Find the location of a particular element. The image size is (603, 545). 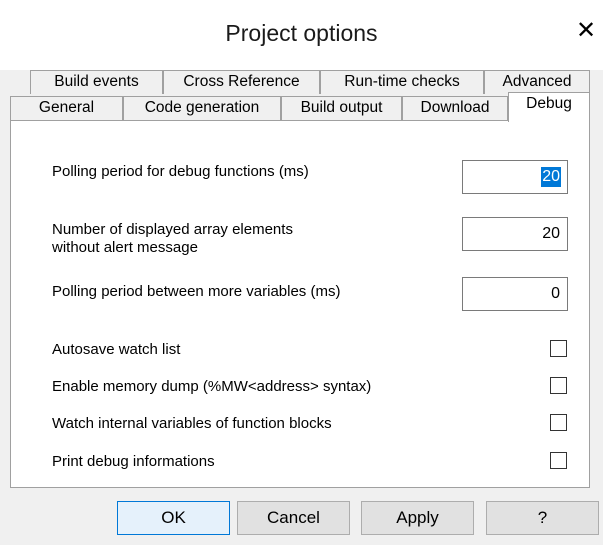

help-button: ? is located at coordinates (542, 518).